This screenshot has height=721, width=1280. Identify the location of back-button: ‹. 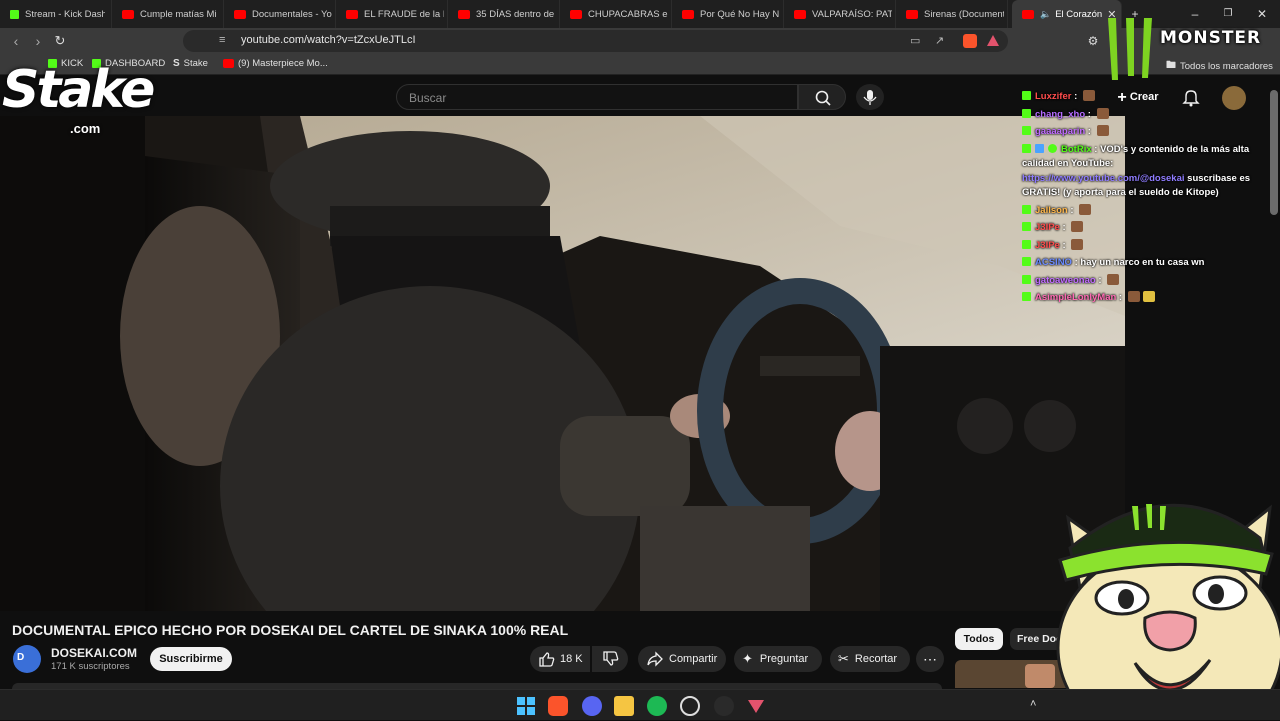
(16, 41).